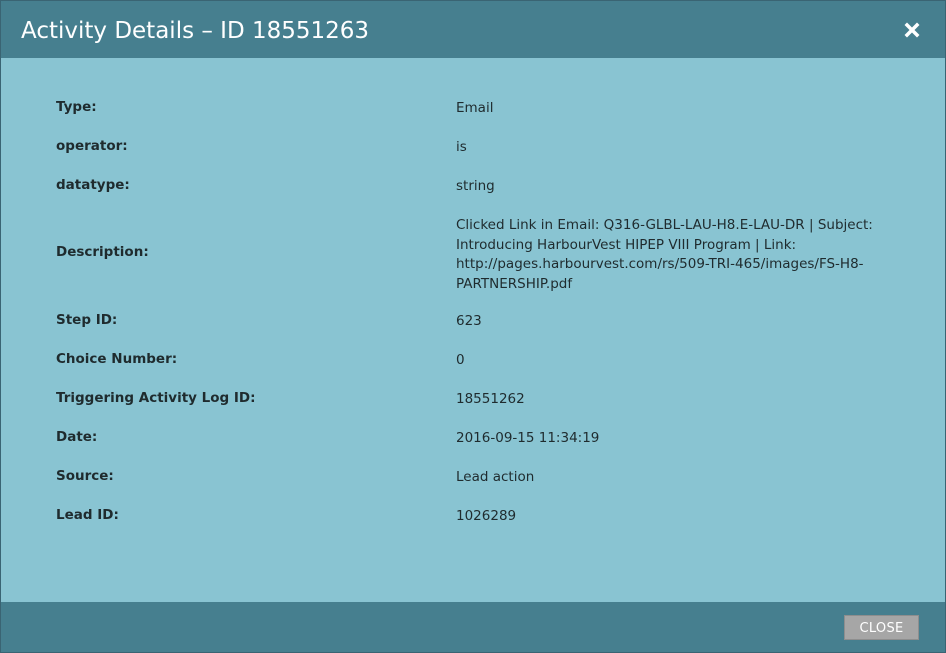 Image resolution: width=946 pixels, height=653 pixels. Describe the element at coordinates (881, 627) in the screenshot. I see `close-button: CLOSE` at that location.